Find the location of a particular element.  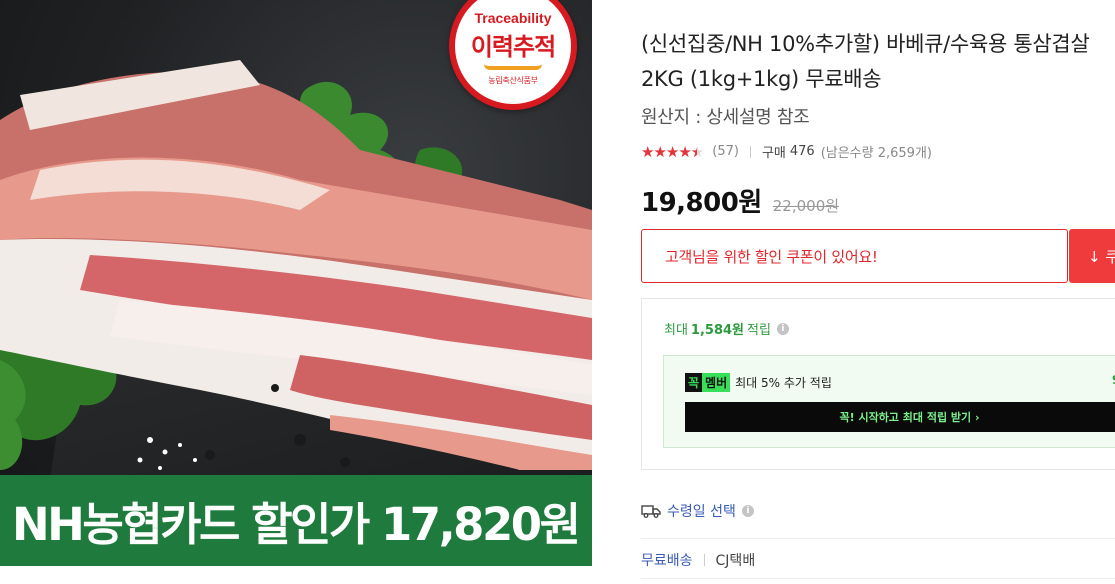

badge-main-label: 이력추적 is located at coordinates (513, 47).